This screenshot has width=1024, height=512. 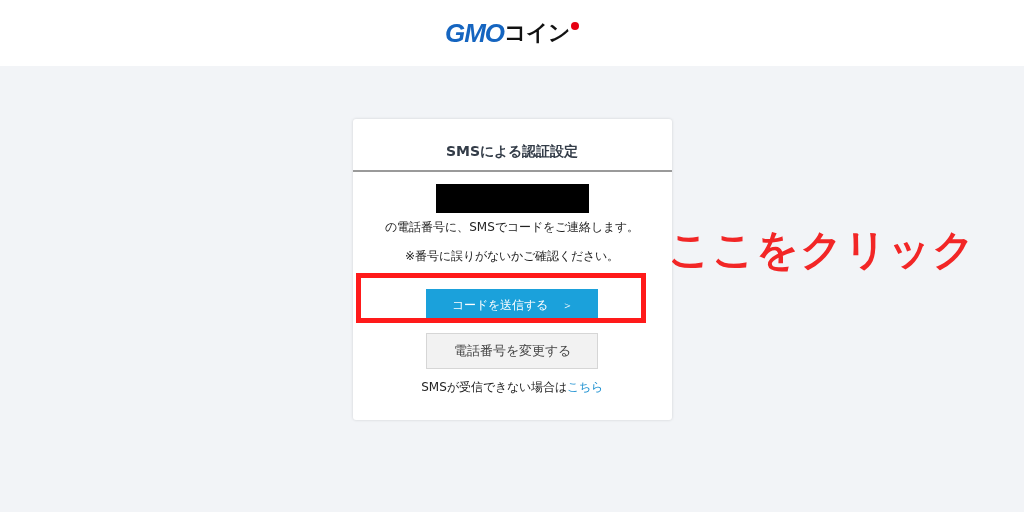 I want to click on logo-text: コイン, so click(x=537, y=33).